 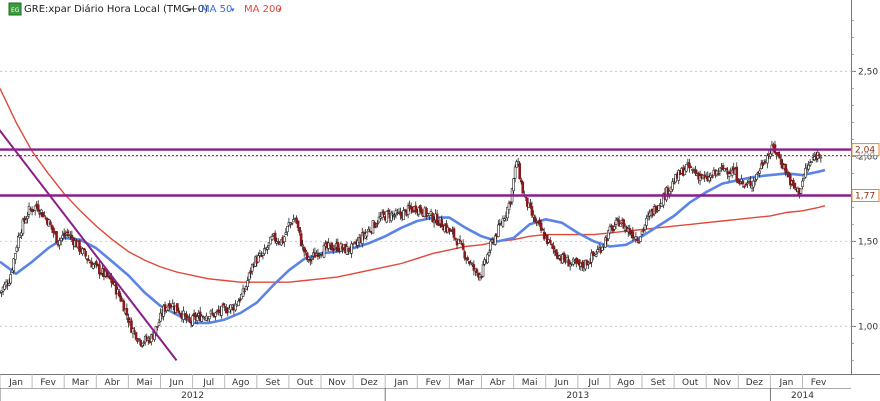 What do you see at coordinates (561, 383) in the screenshot?
I see `x-tick-label: Jun` at bounding box center [561, 383].